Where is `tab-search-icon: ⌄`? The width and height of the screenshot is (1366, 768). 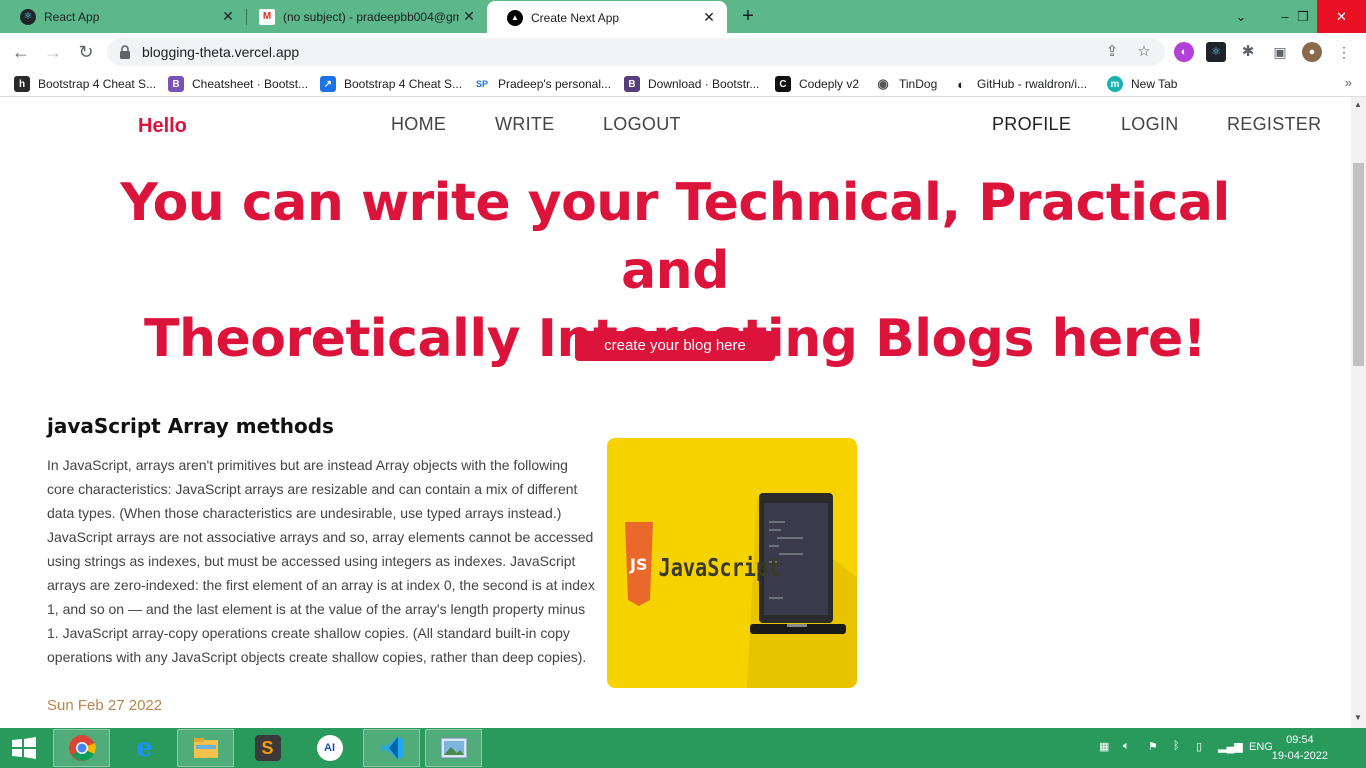 tab-search-icon: ⌄ is located at coordinates (1241, 16).